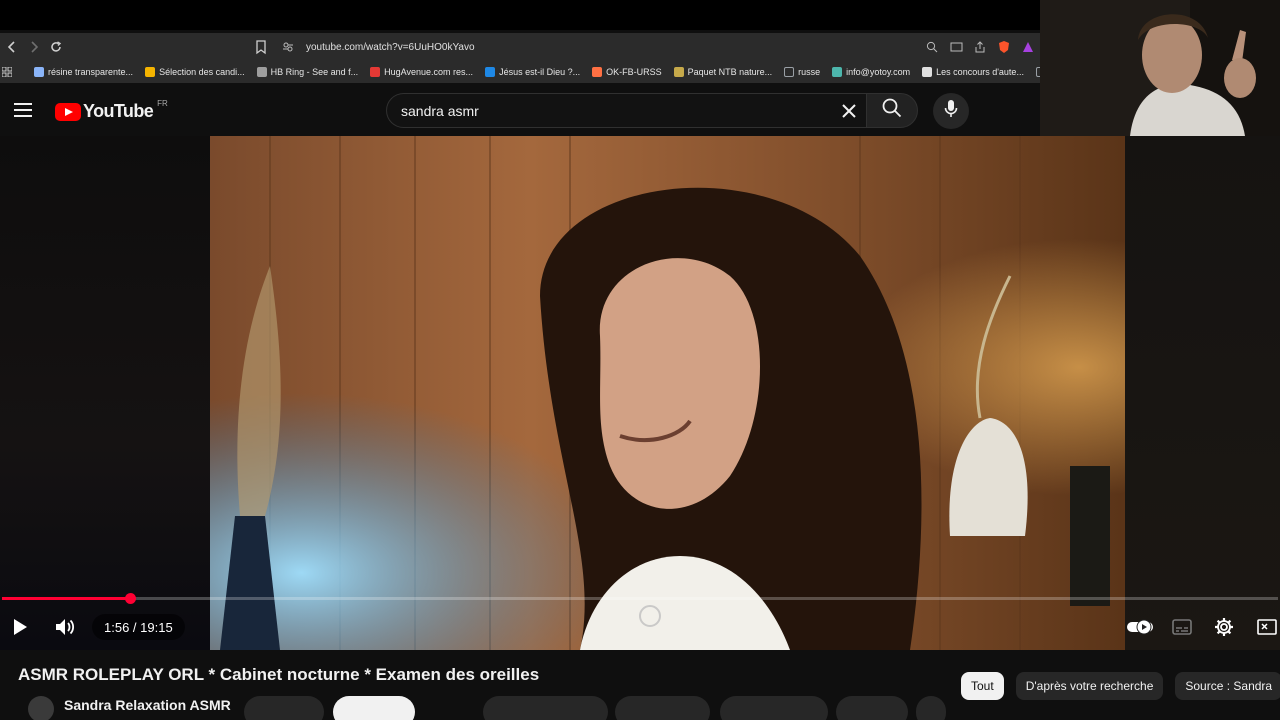 This screenshot has width=1280, height=720. I want to click on progress-scrubber, so click(130, 598).